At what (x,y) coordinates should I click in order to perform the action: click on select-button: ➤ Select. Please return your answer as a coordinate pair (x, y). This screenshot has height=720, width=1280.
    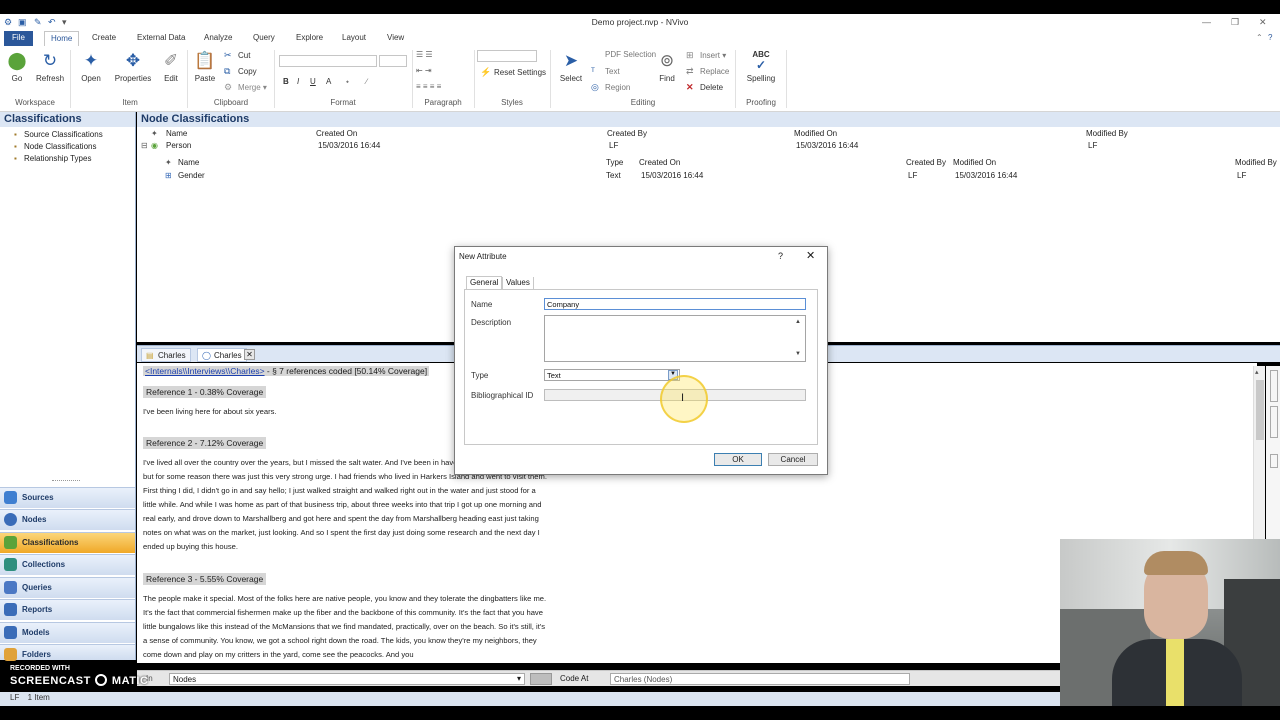
    Looking at the image, I should click on (571, 66).